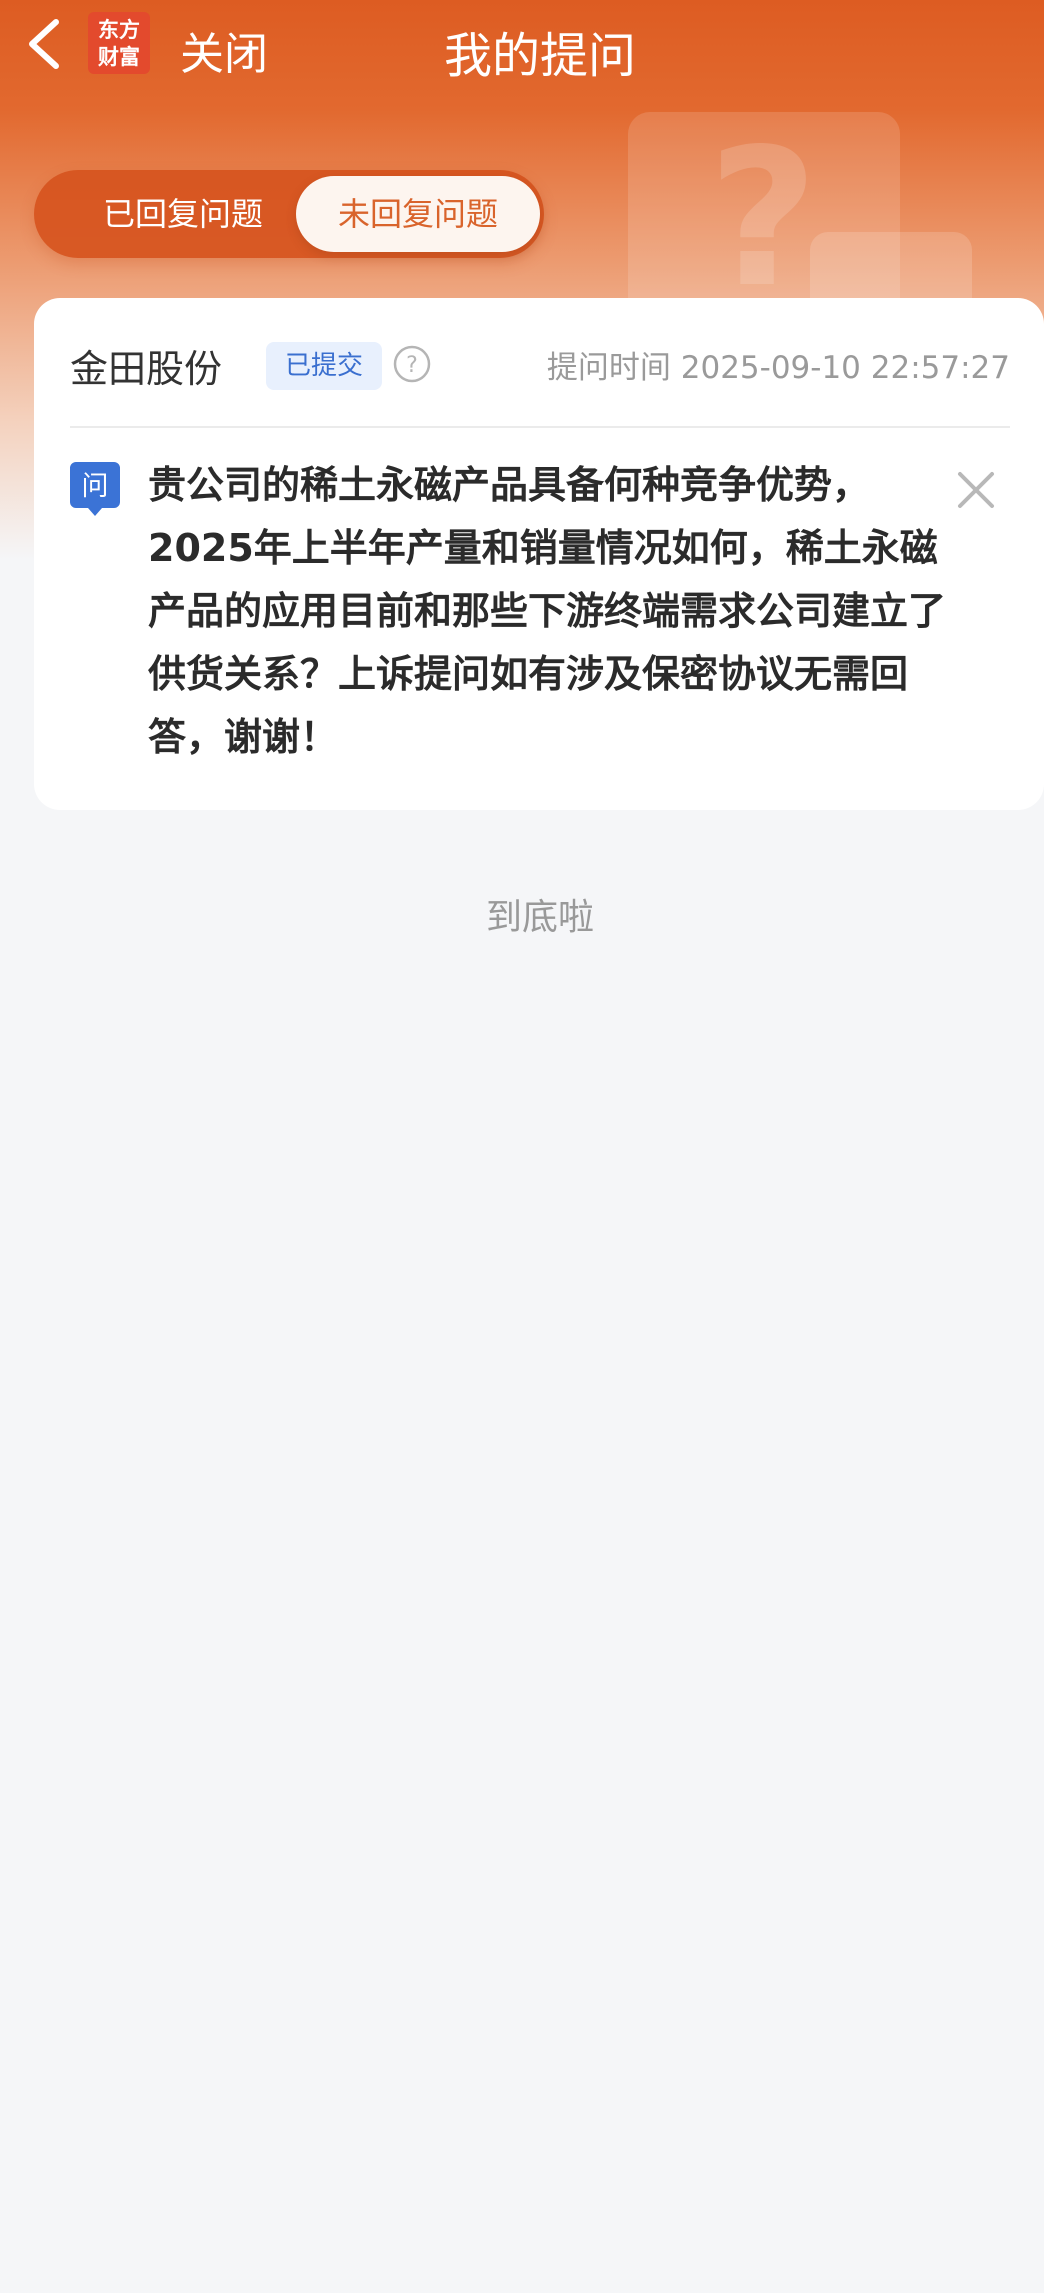 The width and height of the screenshot is (1044, 2293). What do you see at coordinates (95, 486) in the screenshot?
I see `svg-text: 问` at bounding box center [95, 486].